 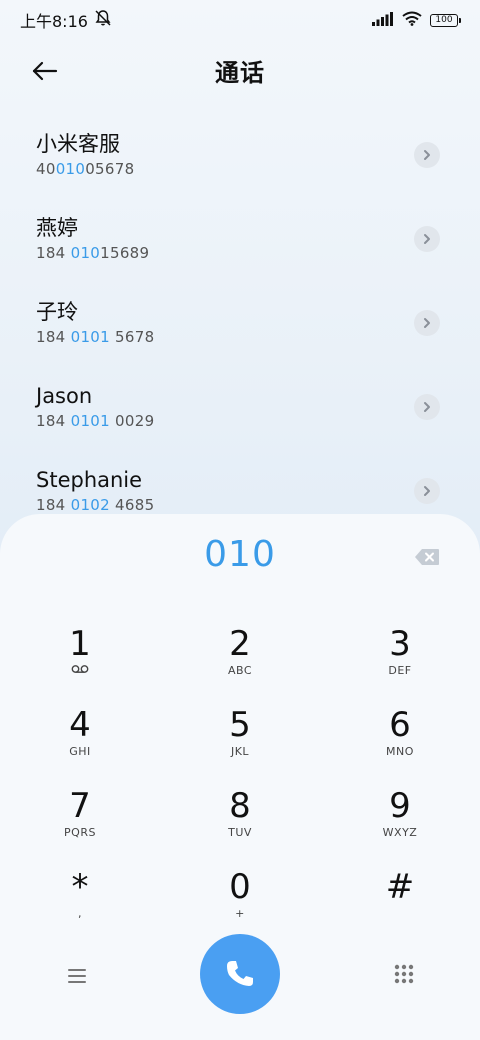 I want to click on key-digit: 3, so click(x=400, y=644).